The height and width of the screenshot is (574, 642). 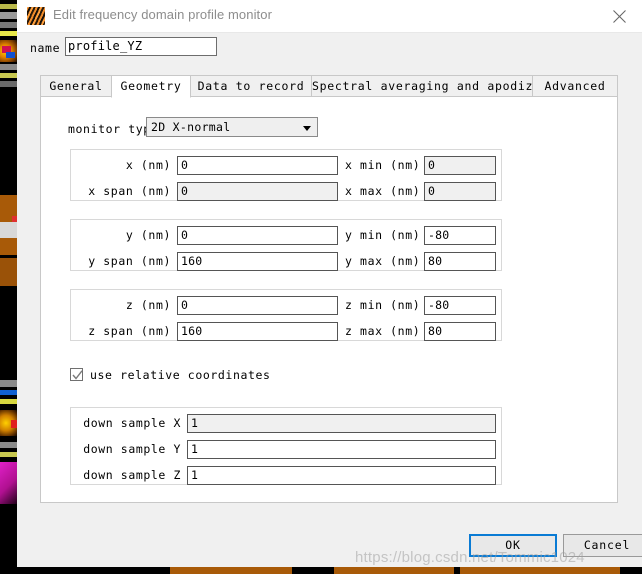 What do you see at coordinates (257, 235) in the screenshot?
I see `y-input: 0` at bounding box center [257, 235].